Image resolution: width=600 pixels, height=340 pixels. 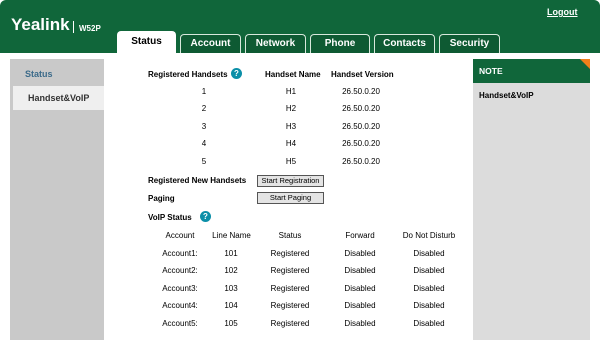 I want to click on voip-header-account: Account, so click(x=180, y=235).